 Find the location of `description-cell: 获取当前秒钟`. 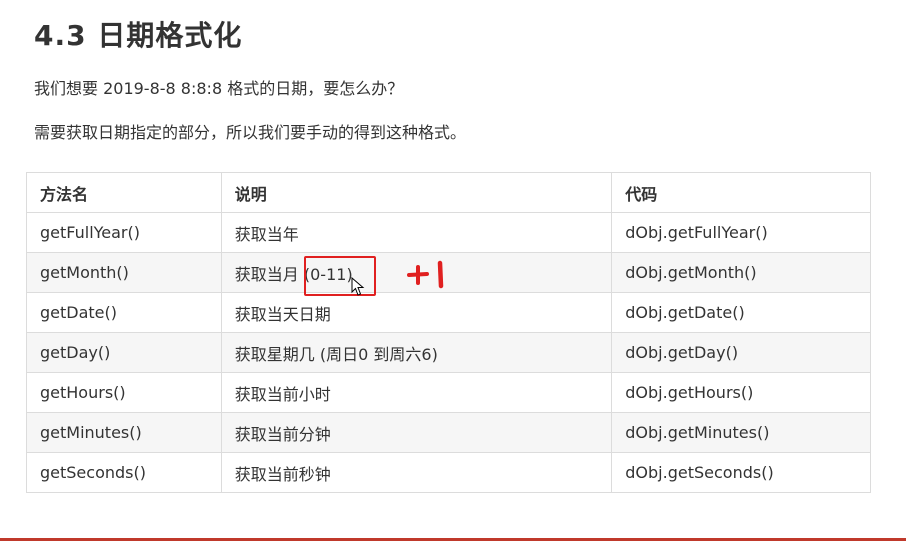

description-cell: 获取当前秒钟 is located at coordinates (416, 472).